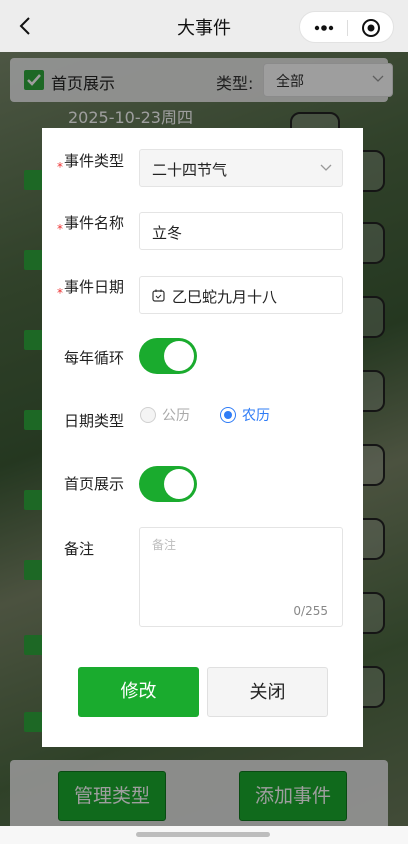 Image resolution: width=408 pixels, height=844 pixels. I want to click on event-date-value: 乙巳蛇九月十八, so click(225, 297).